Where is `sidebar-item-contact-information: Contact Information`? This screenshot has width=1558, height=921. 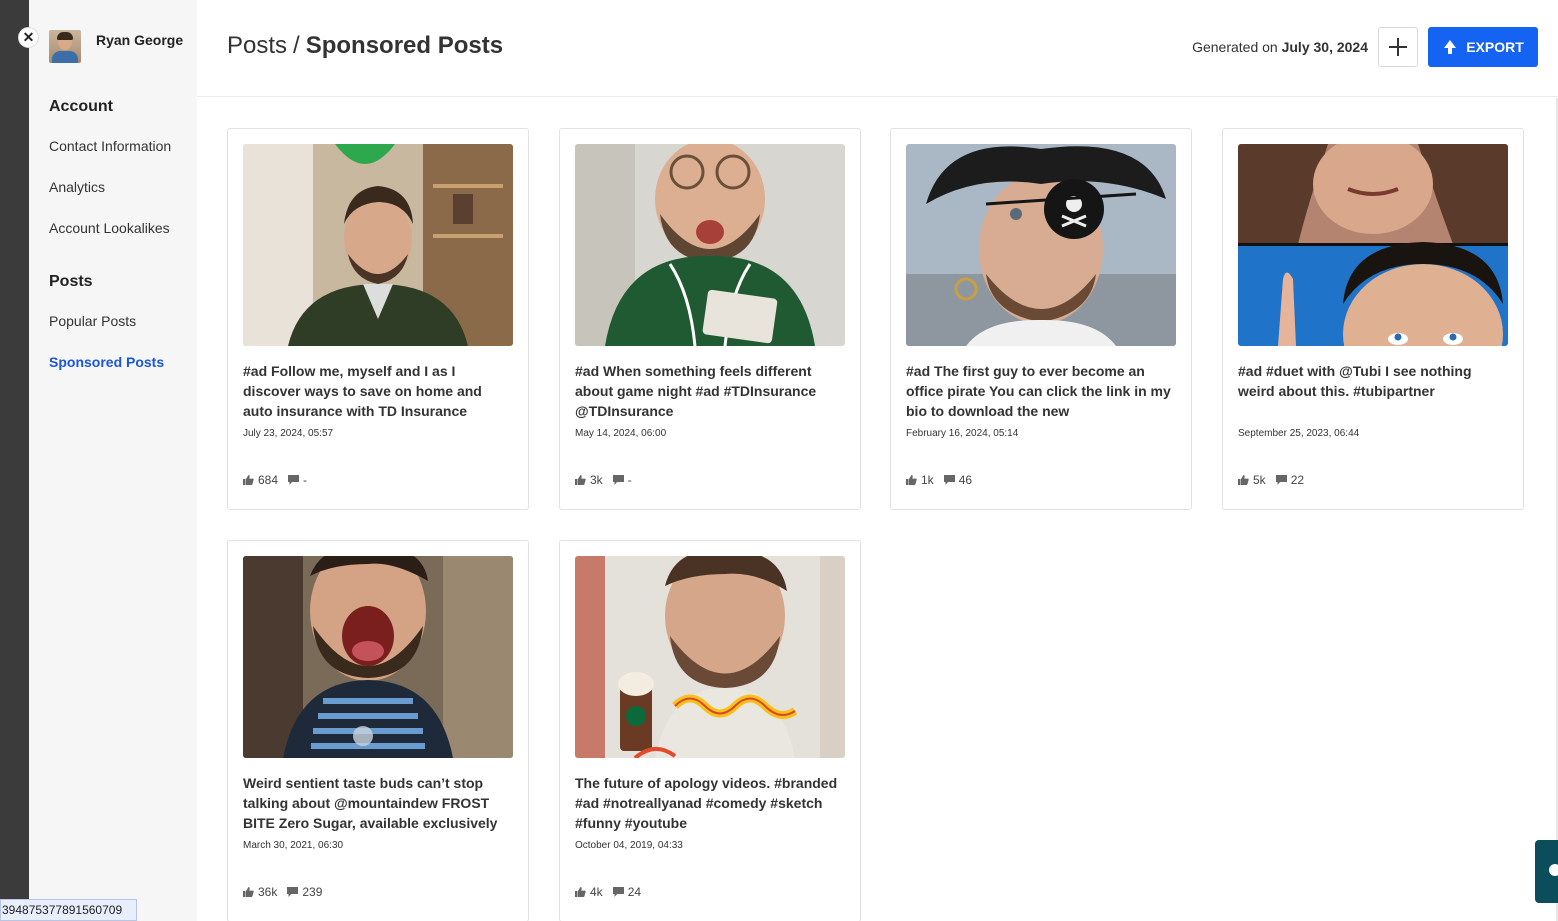 sidebar-item-contact-information: Contact Information is located at coordinates (110, 146).